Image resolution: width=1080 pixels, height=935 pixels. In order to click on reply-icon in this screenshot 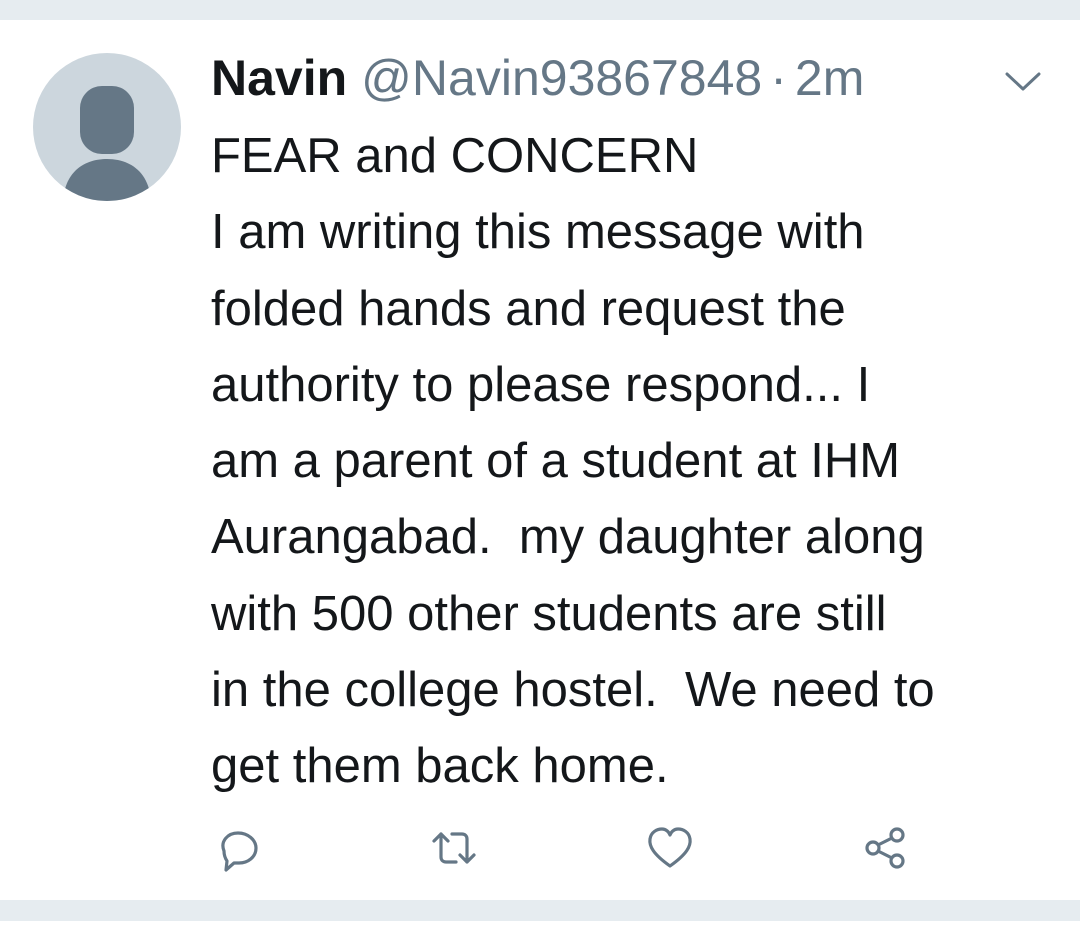, I will do `click(239, 851)`.